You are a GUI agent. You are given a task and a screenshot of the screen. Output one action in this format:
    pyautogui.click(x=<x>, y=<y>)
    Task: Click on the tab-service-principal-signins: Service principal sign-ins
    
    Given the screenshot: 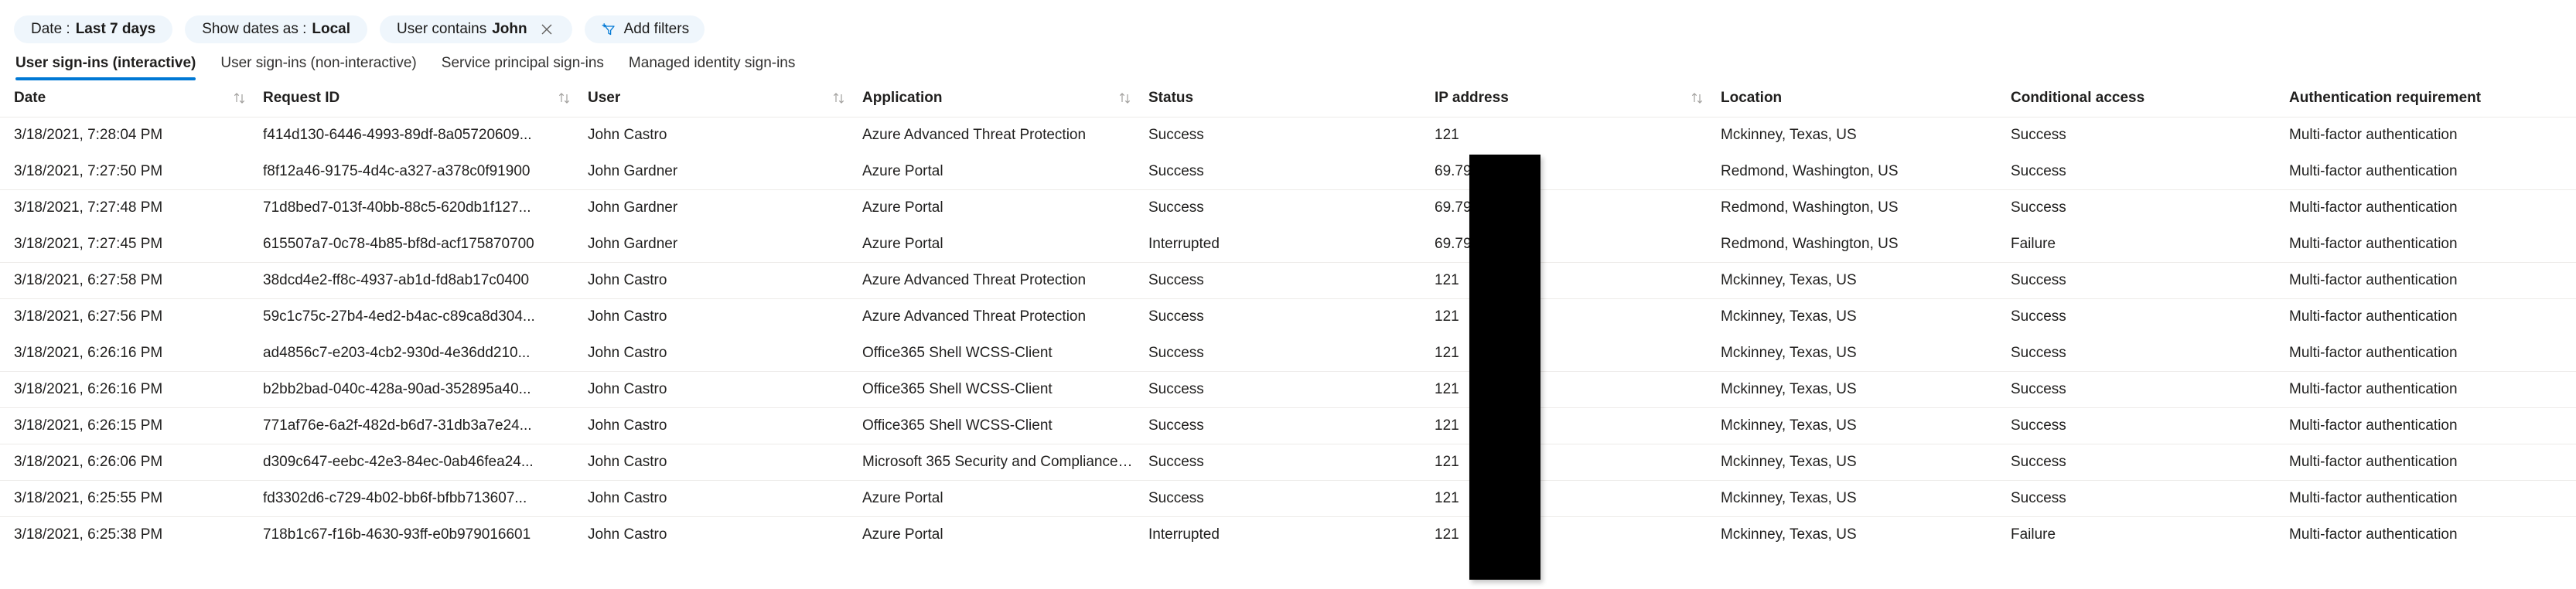 What is the action you would take?
    pyautogui.click(x=522, y=67)
    